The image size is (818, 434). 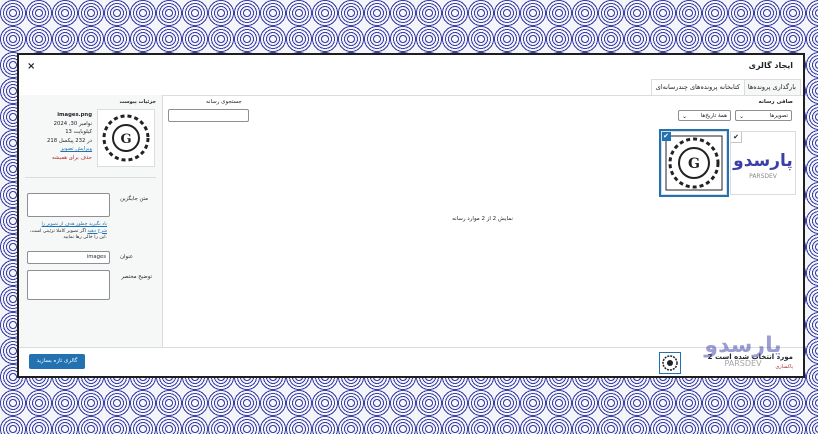 I want to click on wordpress-pattern-icon, so click(x=670, y=363).